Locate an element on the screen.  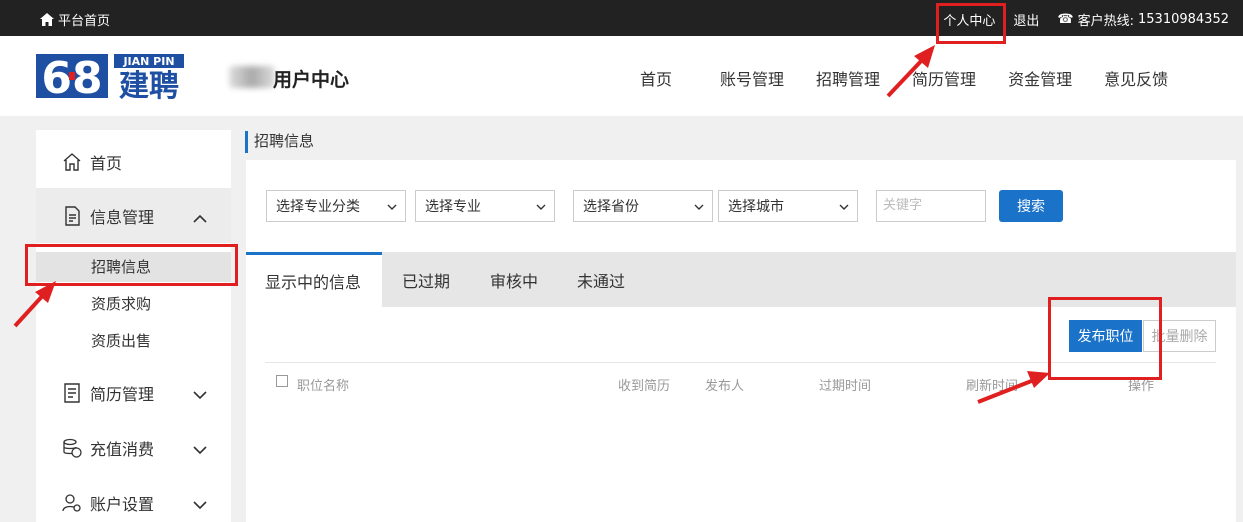
arrow-to-recruit-info is located at coordinates (34, 304).